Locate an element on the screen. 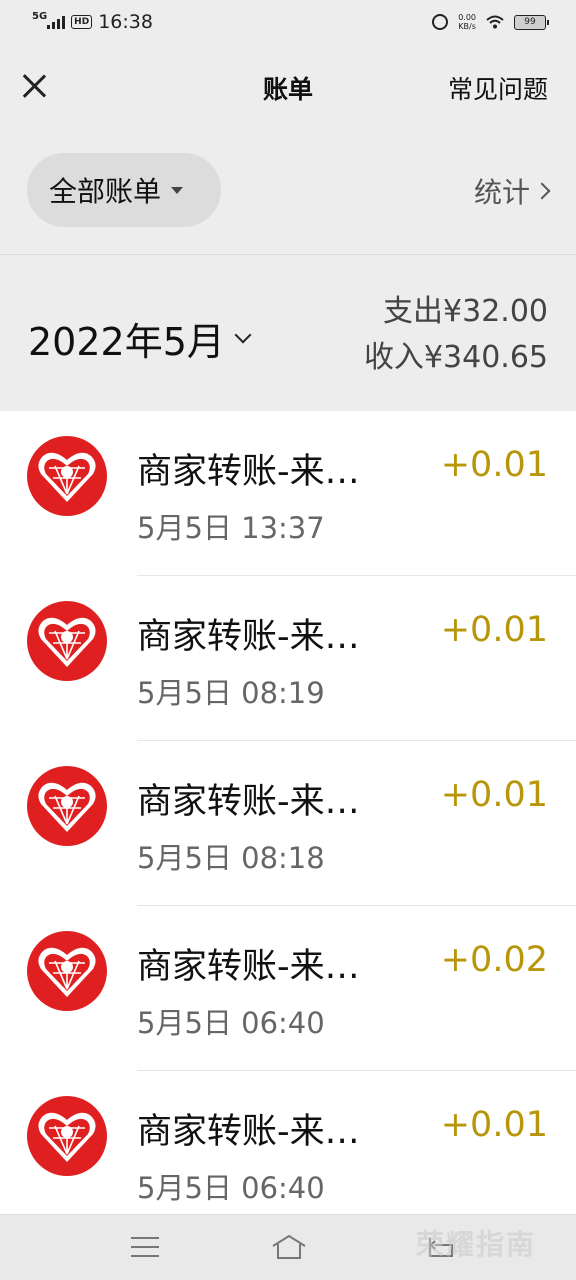 This screenshot has width=576, height=1280. month-summary: 2022年5月 支出¥32.00 收入¥340.65 is located at coordinates (288, 333).